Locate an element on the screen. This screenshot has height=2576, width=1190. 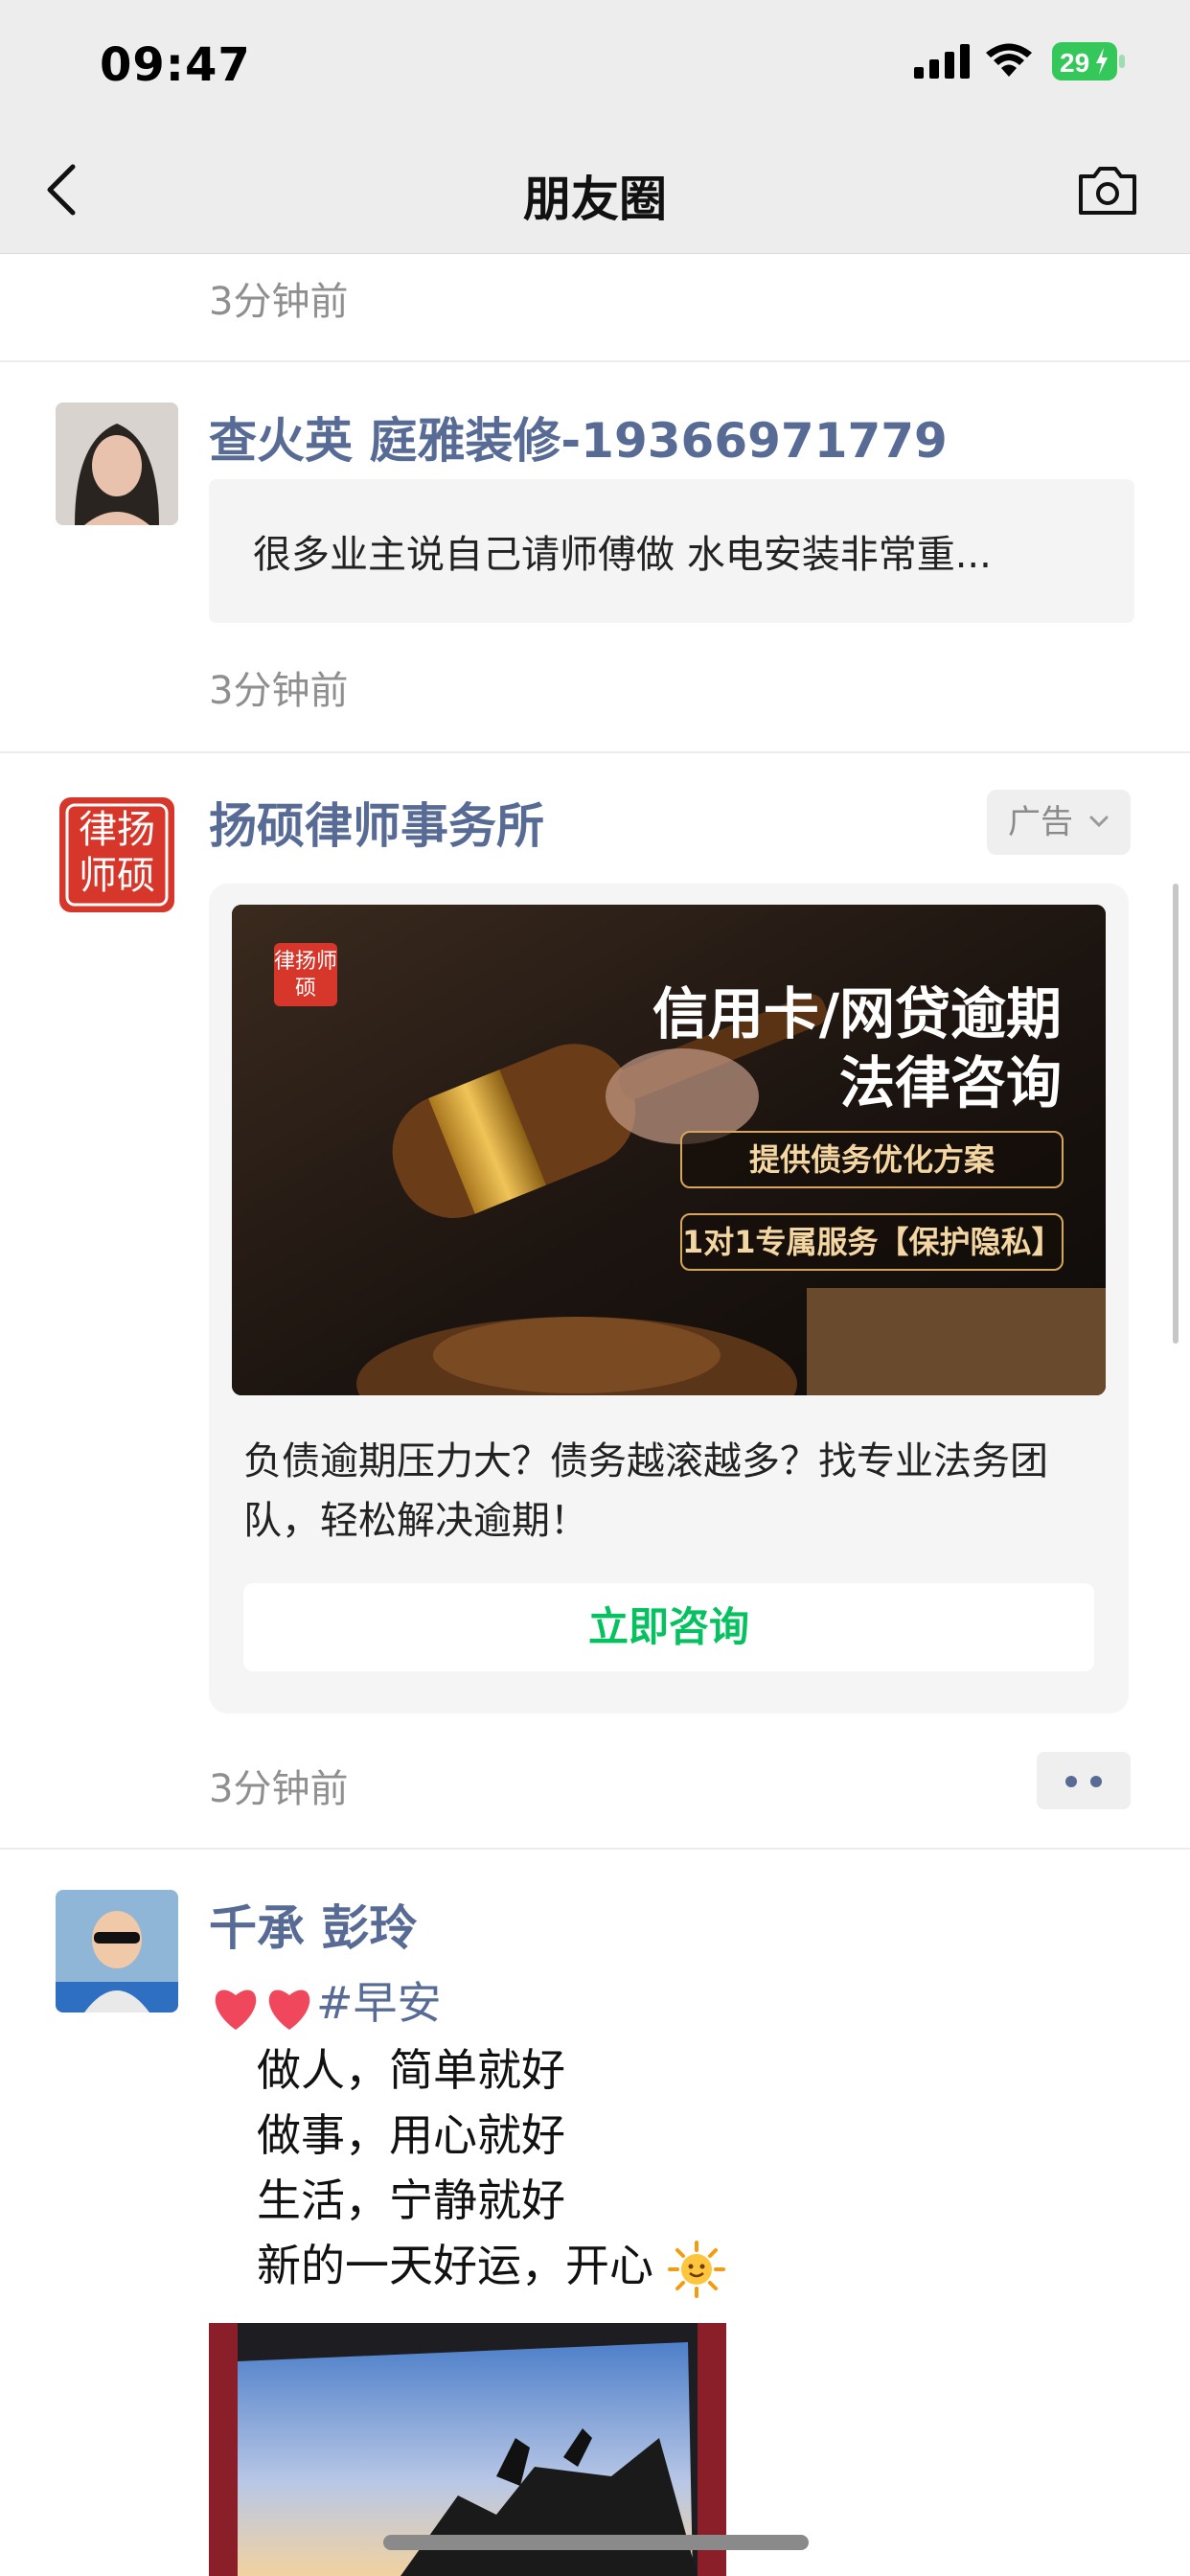
camera-icon is located at coordinates (1107, 190).